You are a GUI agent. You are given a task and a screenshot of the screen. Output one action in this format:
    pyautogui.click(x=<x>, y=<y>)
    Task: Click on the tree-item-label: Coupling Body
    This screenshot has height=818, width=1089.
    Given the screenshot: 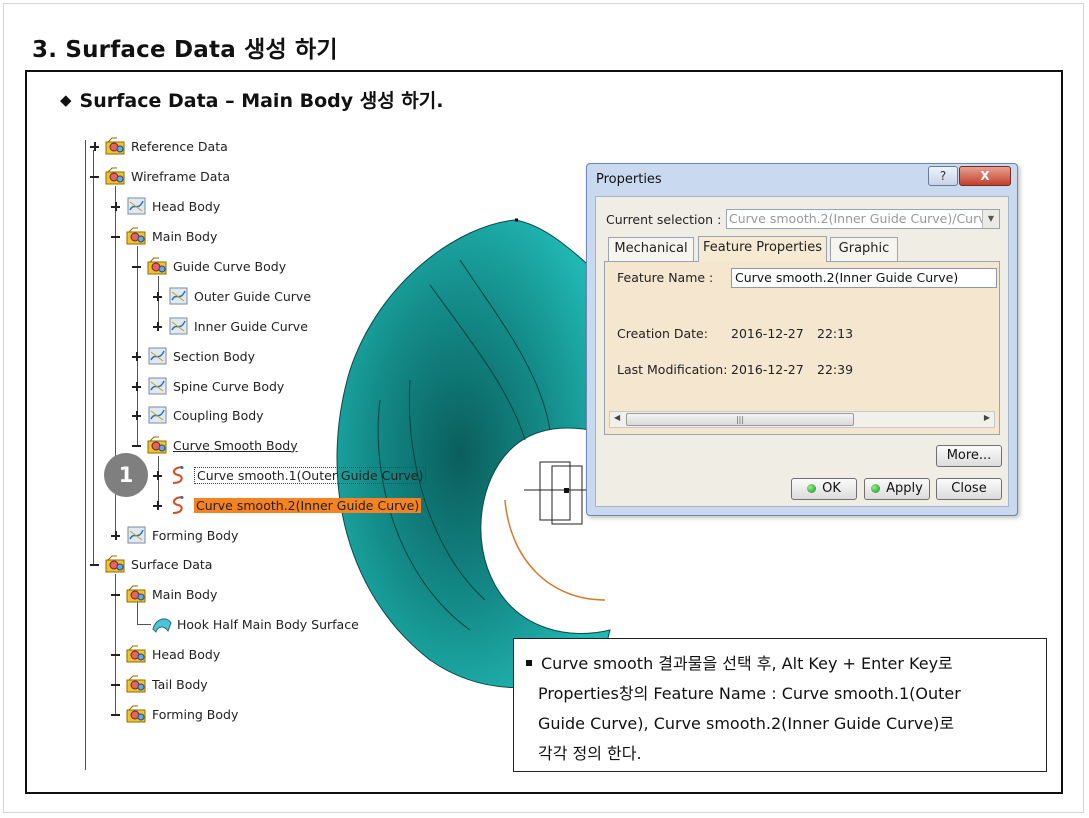 What is the action you would take?
    pyautogui.click(x=218, y=415)
    